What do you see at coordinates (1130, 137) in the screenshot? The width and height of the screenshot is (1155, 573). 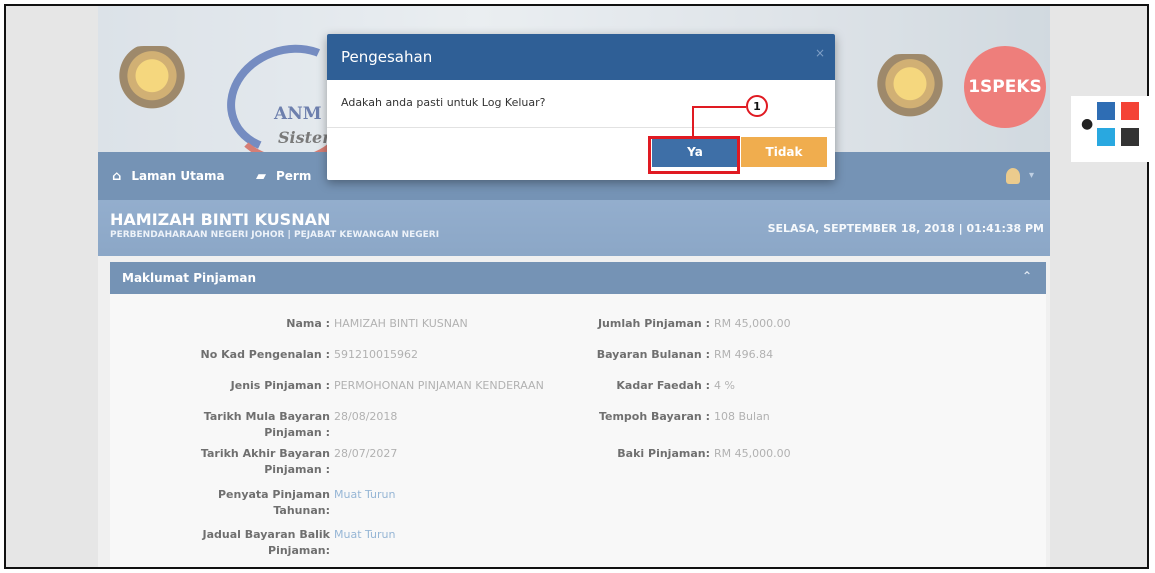 I see `theme-swatch-dark` at bounding box center [1130, 137].